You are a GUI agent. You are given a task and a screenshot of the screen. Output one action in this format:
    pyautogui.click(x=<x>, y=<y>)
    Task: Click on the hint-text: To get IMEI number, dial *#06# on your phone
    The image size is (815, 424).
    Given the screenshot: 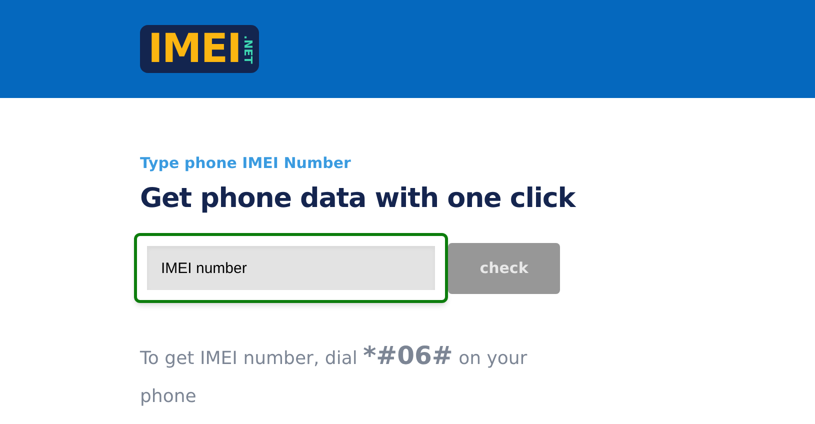 What is the action you would take?
    pyautogui.click(x=334, y=374)
    